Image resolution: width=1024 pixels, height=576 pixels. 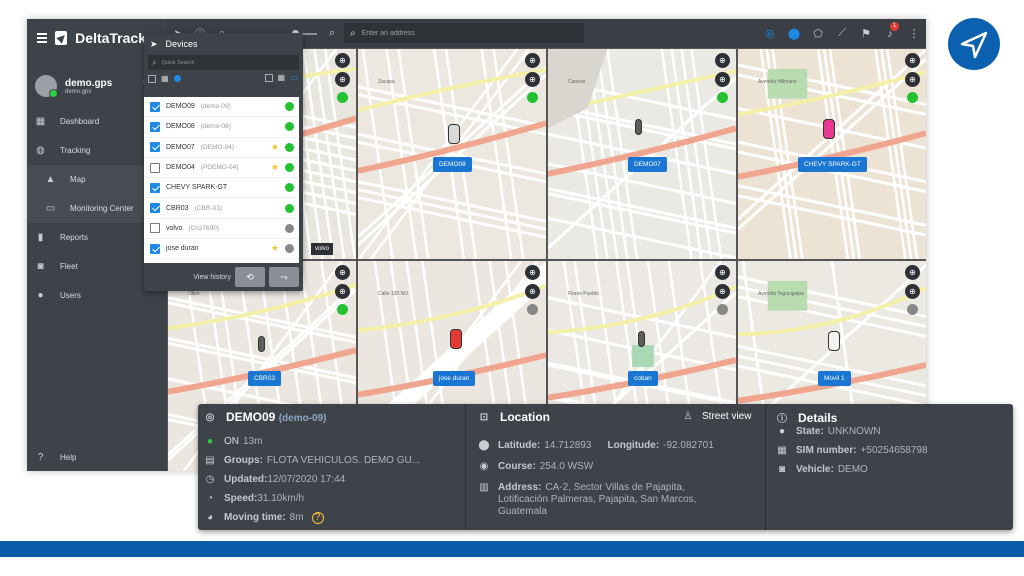 I want to click on route-icon: ⟋, so click(x=842, y=33).